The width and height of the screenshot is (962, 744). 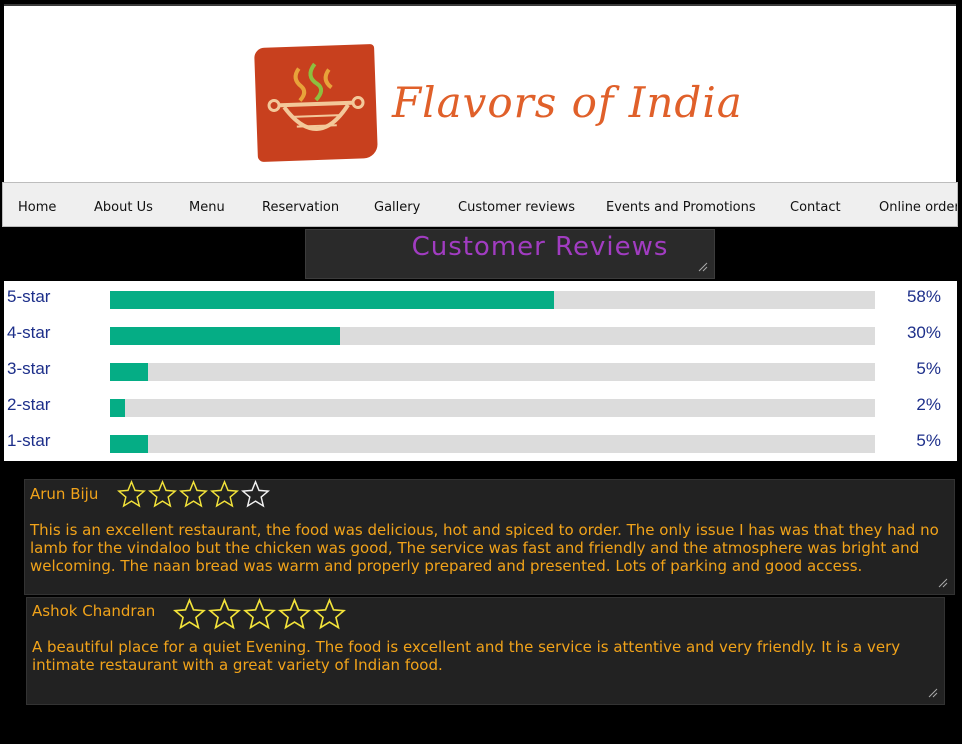 What do you see at coordinates (29, 296) in the screenshot?
I see `rating-label: 5-star` at bounding box center [29, 296].